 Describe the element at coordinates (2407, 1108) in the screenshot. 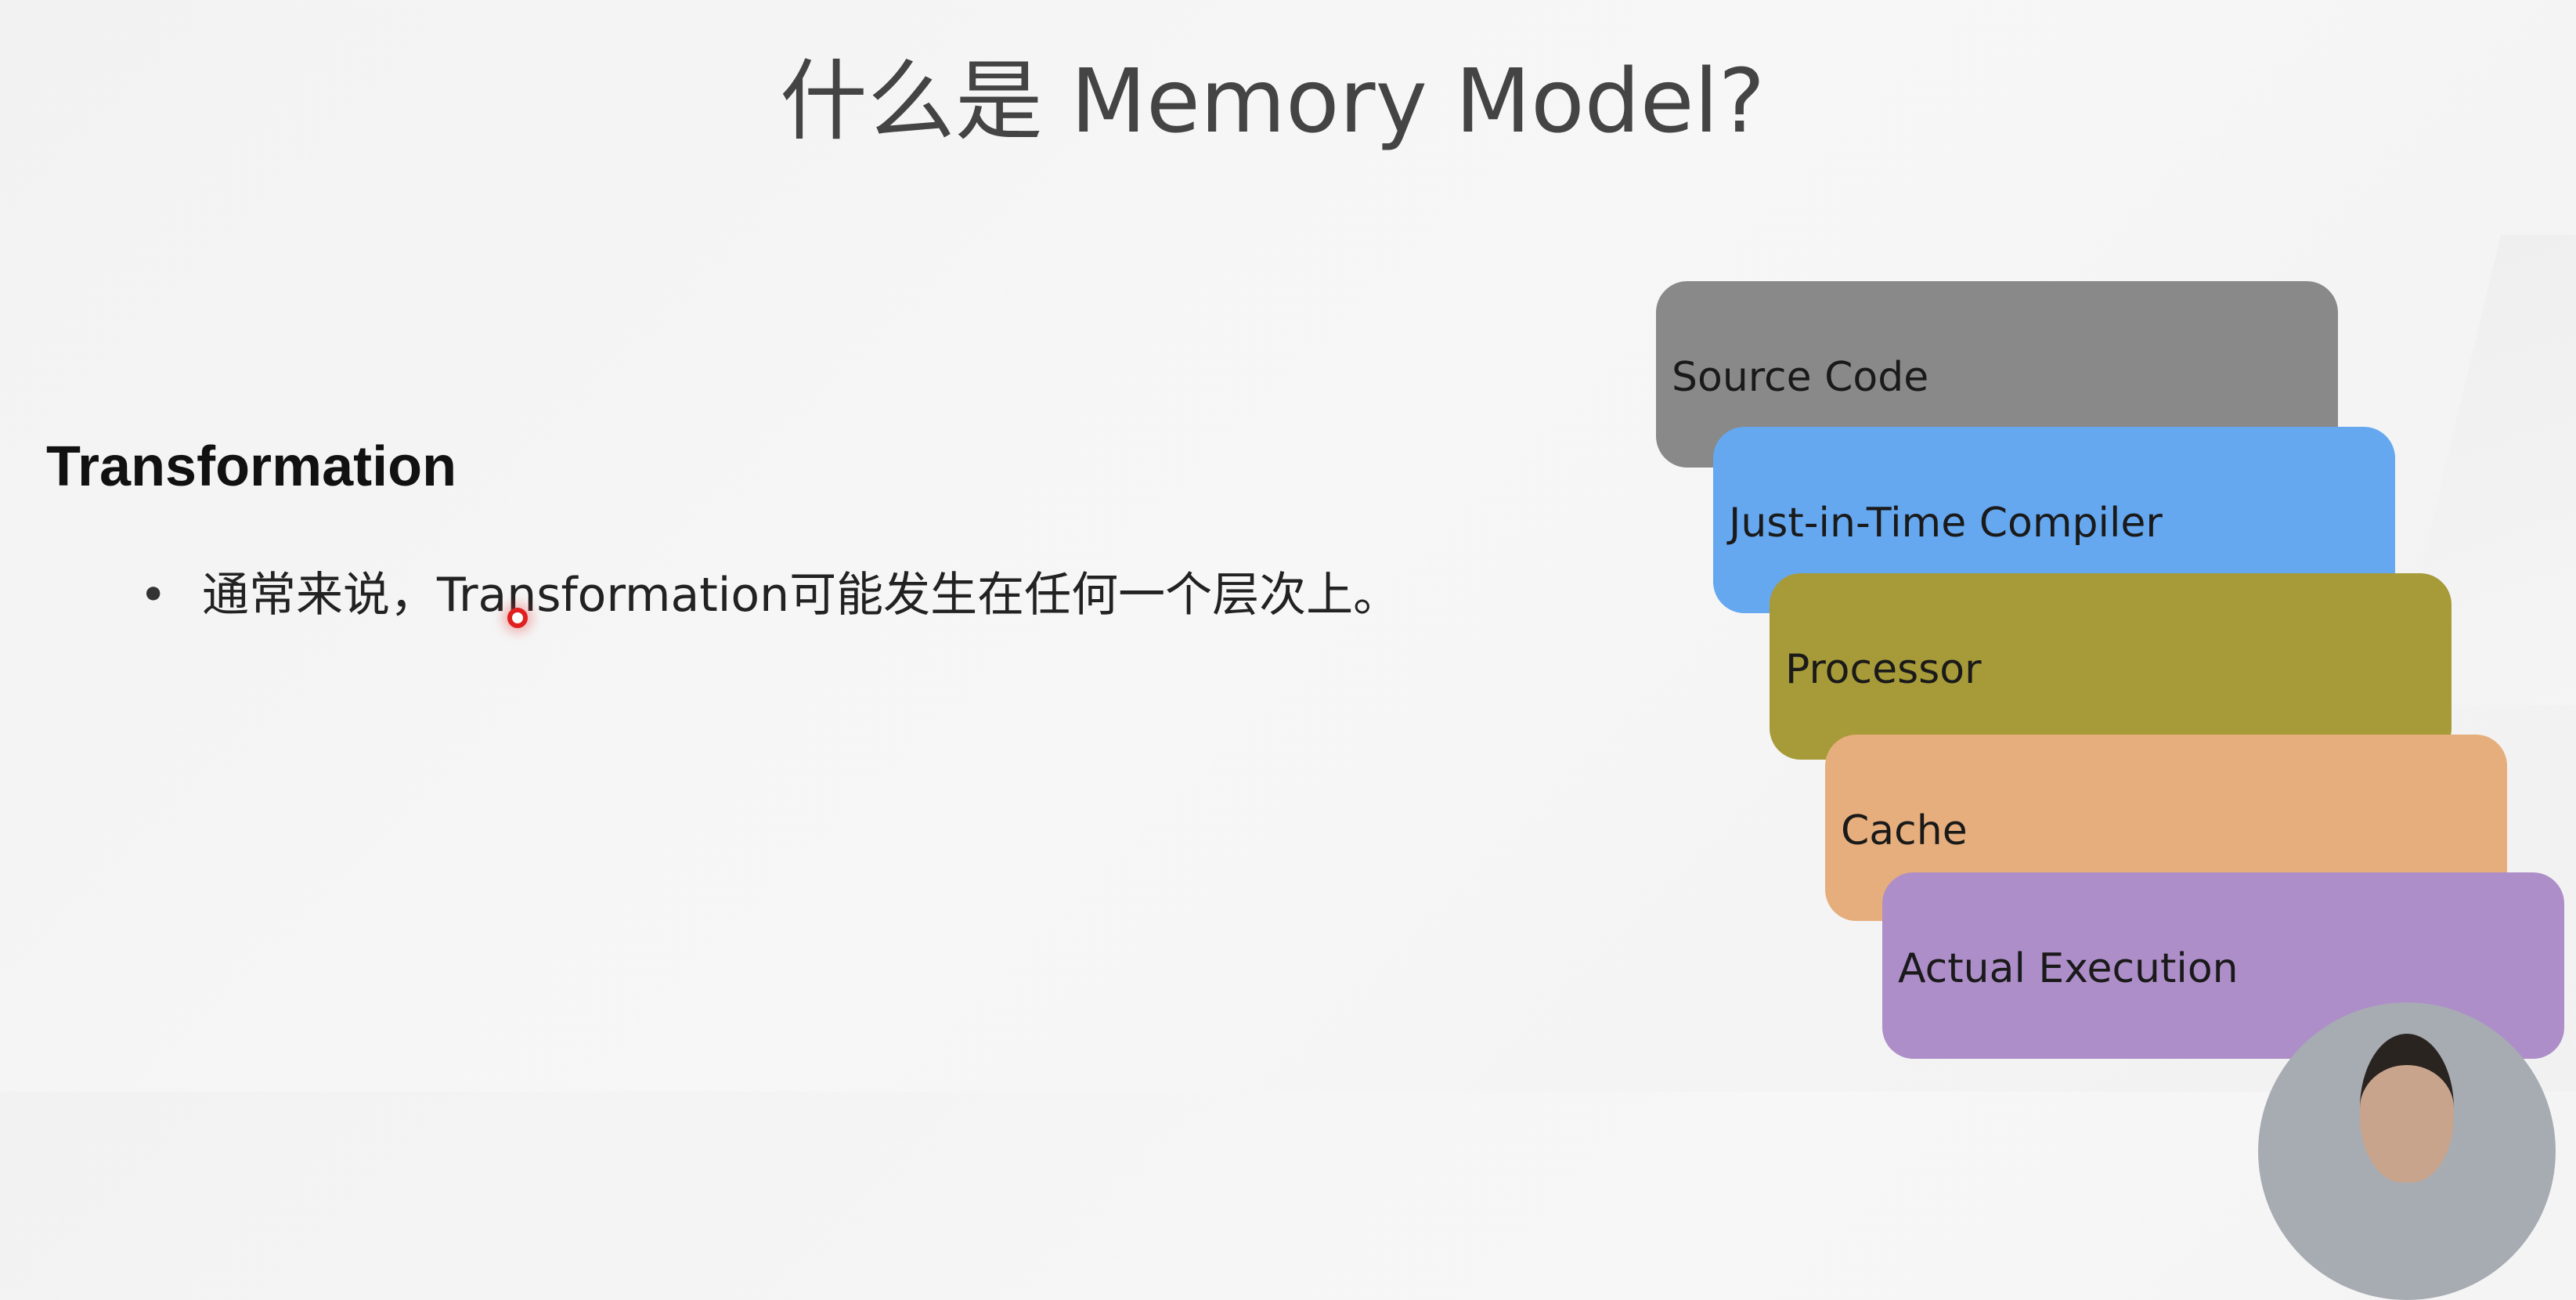

I see `presenter-avatar` at that location.